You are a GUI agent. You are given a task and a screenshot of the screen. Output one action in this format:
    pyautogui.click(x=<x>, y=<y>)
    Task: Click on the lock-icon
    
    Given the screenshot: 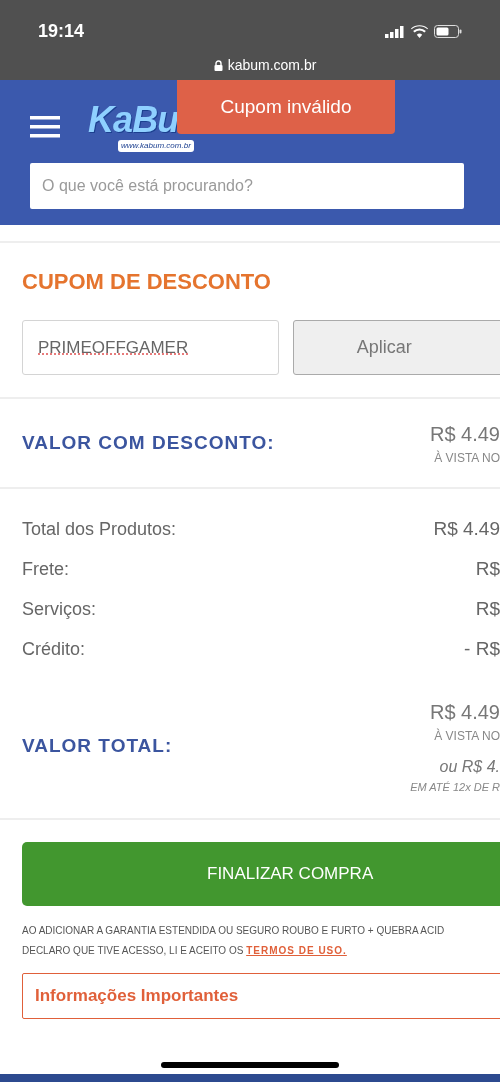 What is the action you would take?
    pyautogui.click(x=218, y=65)
    